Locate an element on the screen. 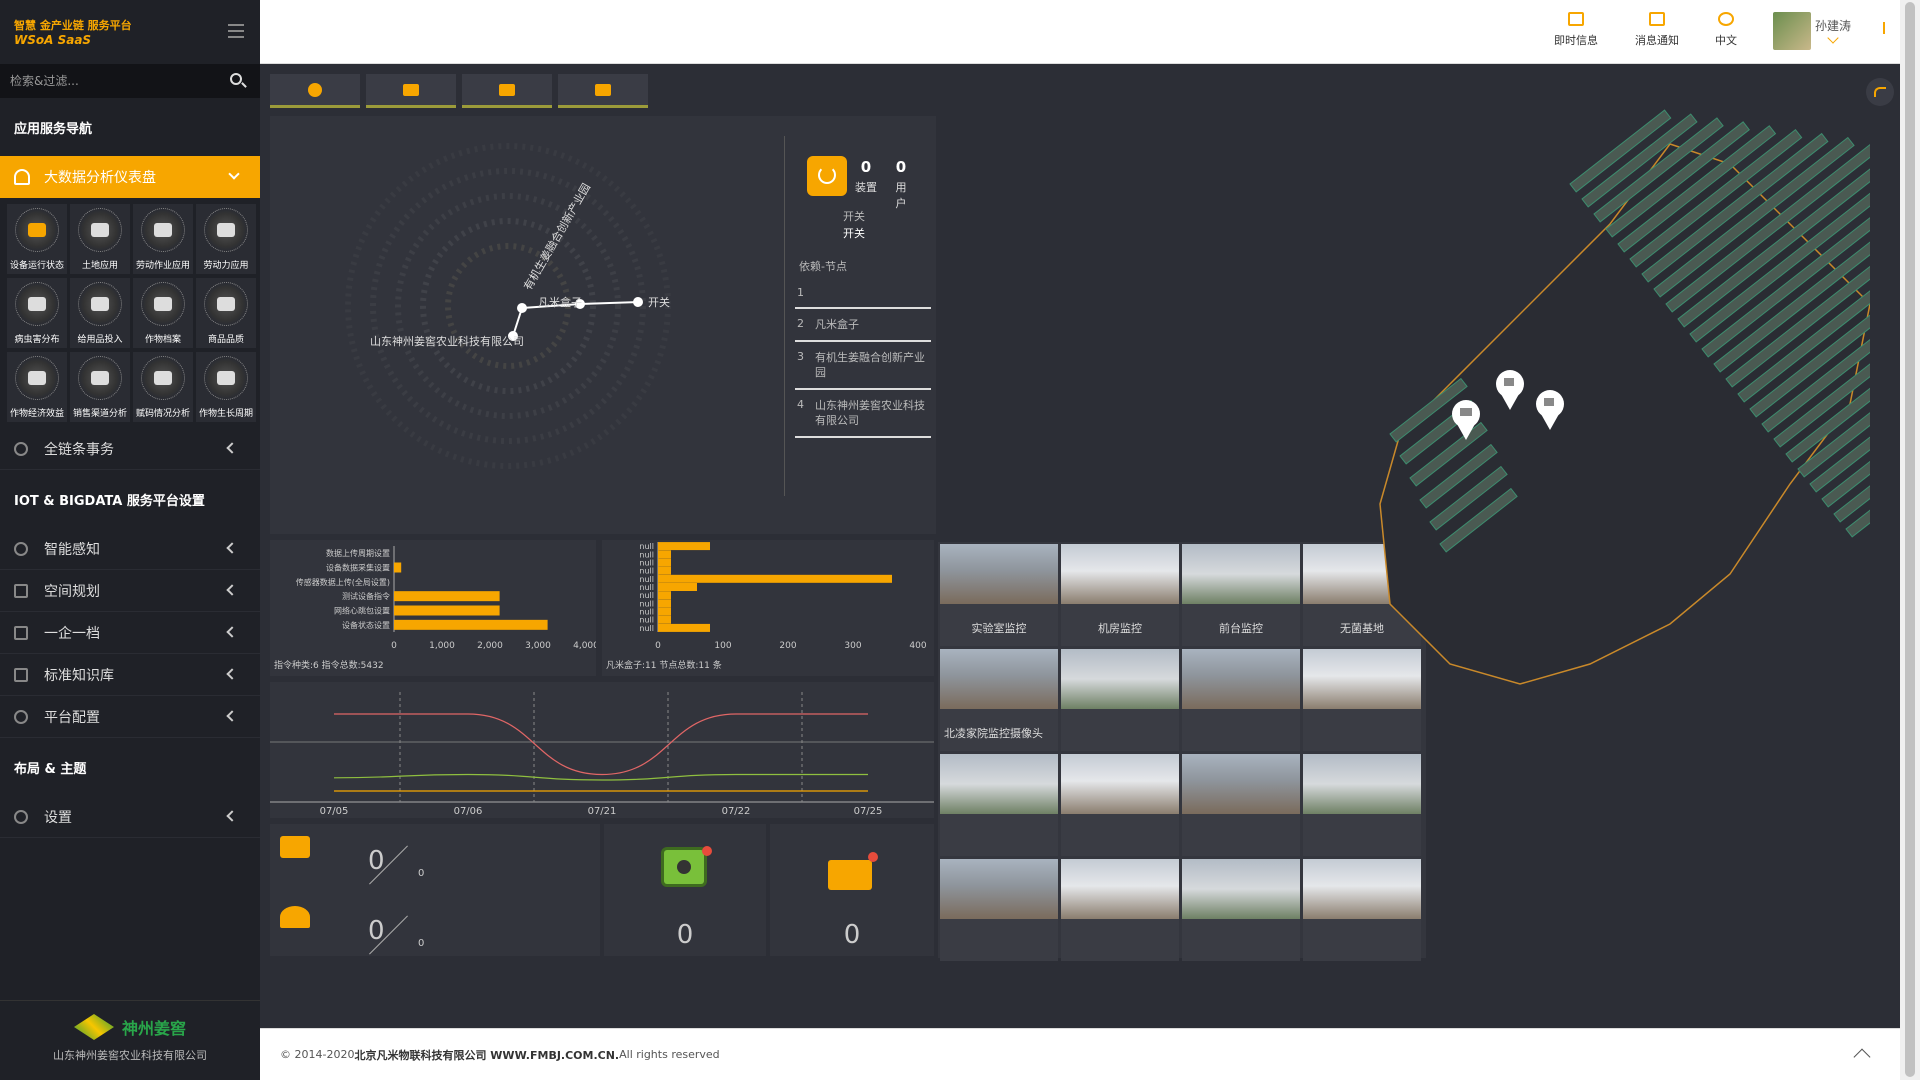 This screenshot has width=1920, height=1080. scrollbar is located at coordinates (1910, 540).